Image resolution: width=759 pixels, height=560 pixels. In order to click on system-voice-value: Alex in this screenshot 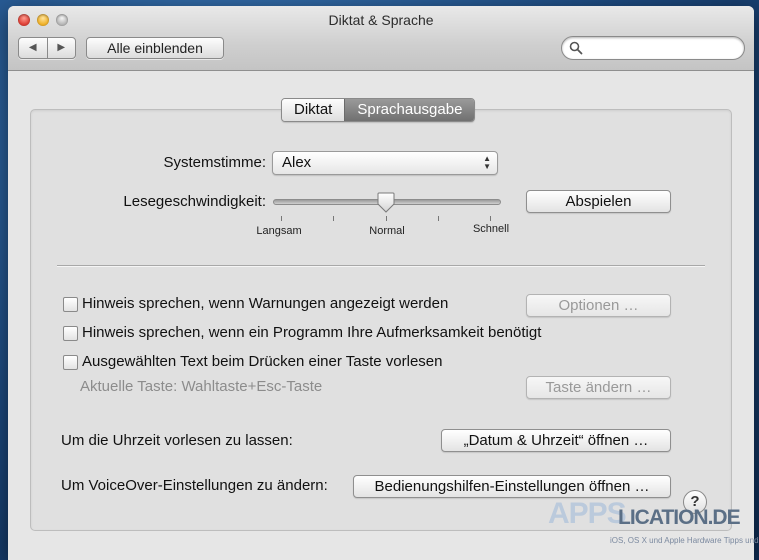, I will do `click(297, 162)`.